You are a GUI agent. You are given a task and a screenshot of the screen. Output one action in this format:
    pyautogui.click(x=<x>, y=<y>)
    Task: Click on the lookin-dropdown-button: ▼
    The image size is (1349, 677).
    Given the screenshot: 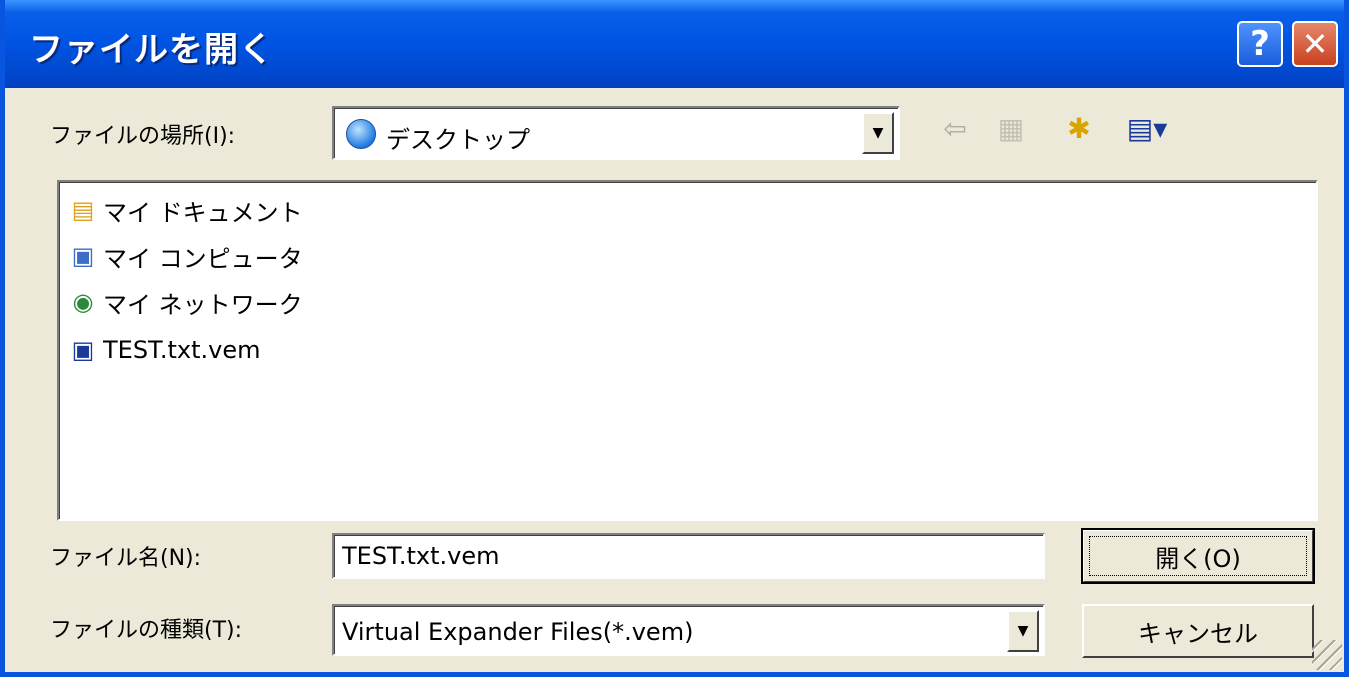 What is the action you would take?
    pyautogui.click(x=878, y=133)
    